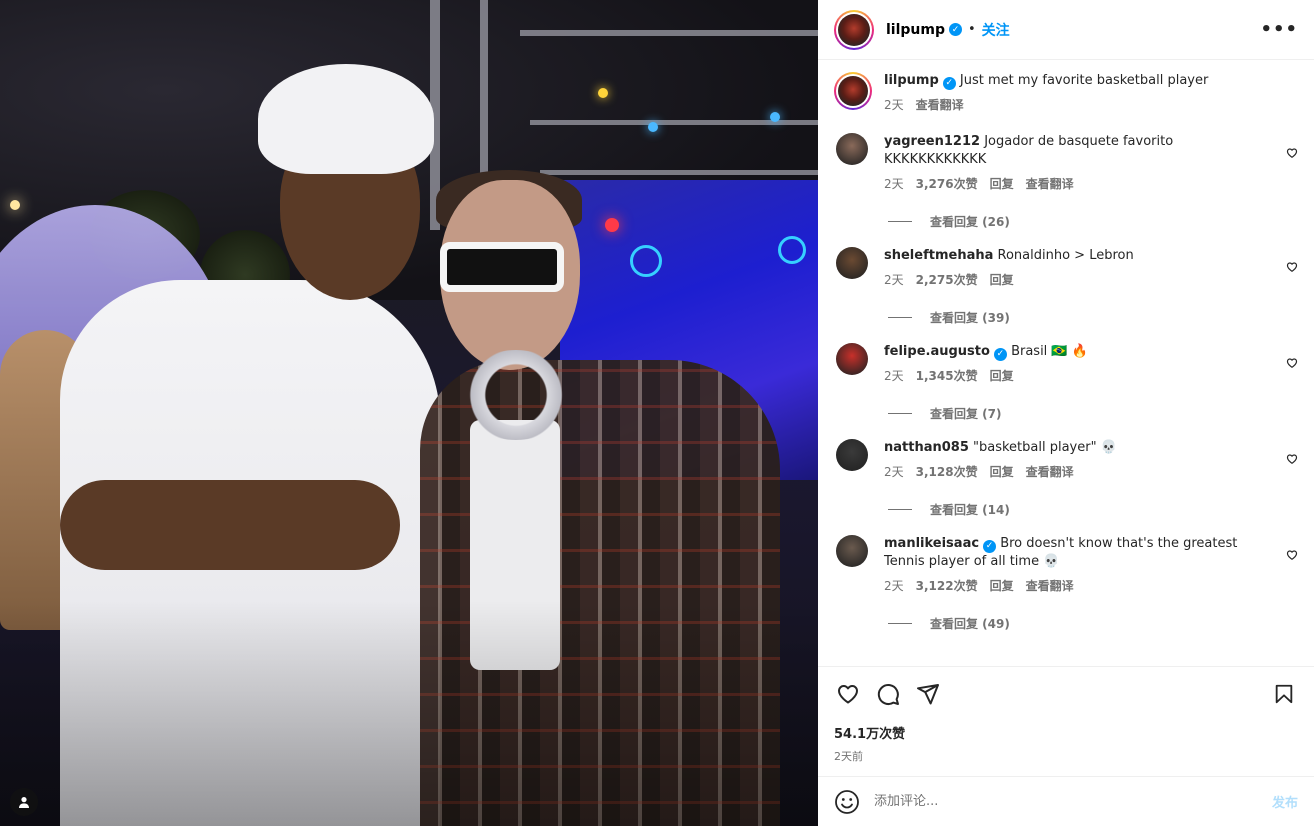  What do you see at coordinates (1066, 721) in the screenshot?
I see `post-actions: 54.1万次赞 2天前` at bounding box center [1066, 721].